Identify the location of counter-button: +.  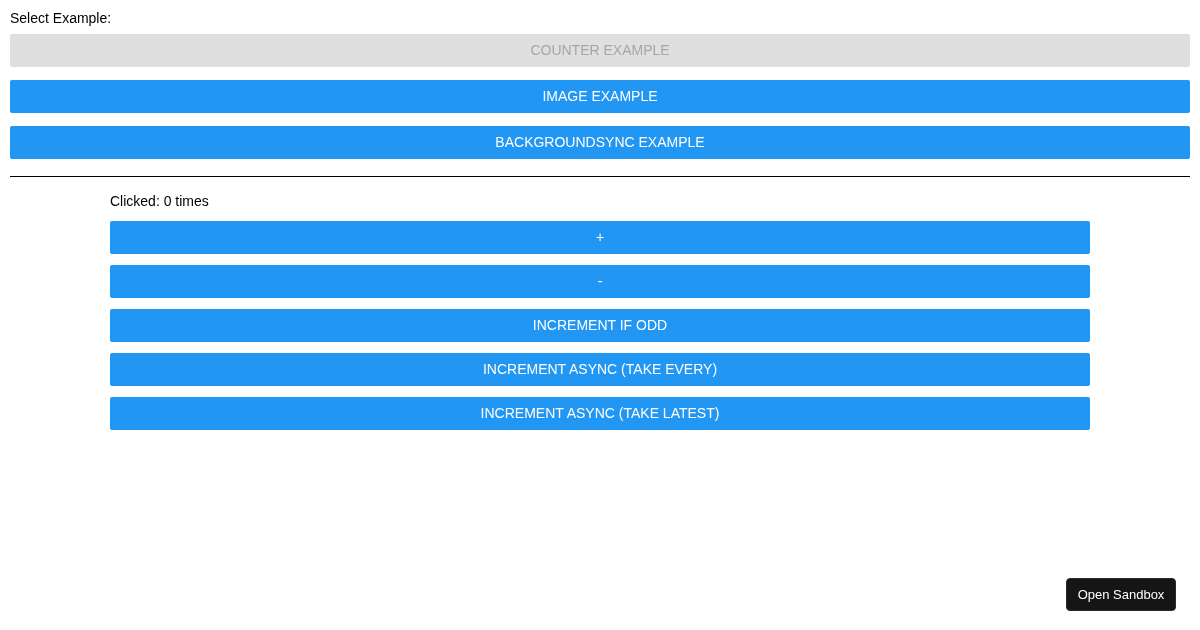
(600, 237).